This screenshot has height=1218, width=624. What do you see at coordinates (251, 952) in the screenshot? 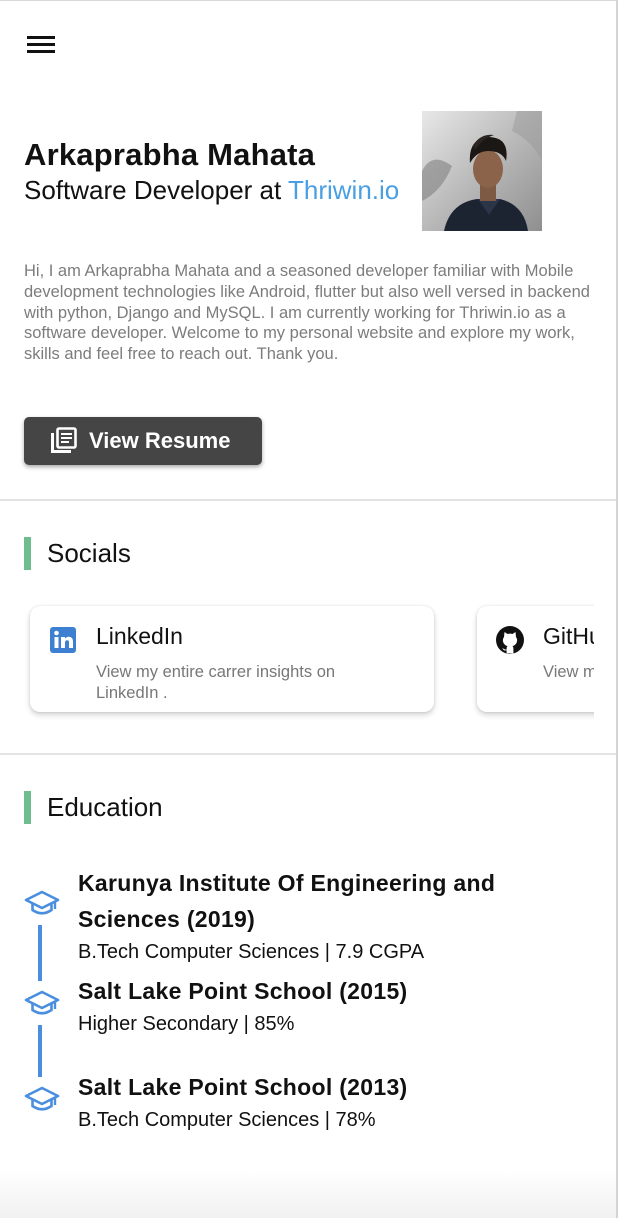
I see `education-item-subtitle: B.Tech Computer Sciences | 7.9 CGPA` at bounding box center [251, 952].